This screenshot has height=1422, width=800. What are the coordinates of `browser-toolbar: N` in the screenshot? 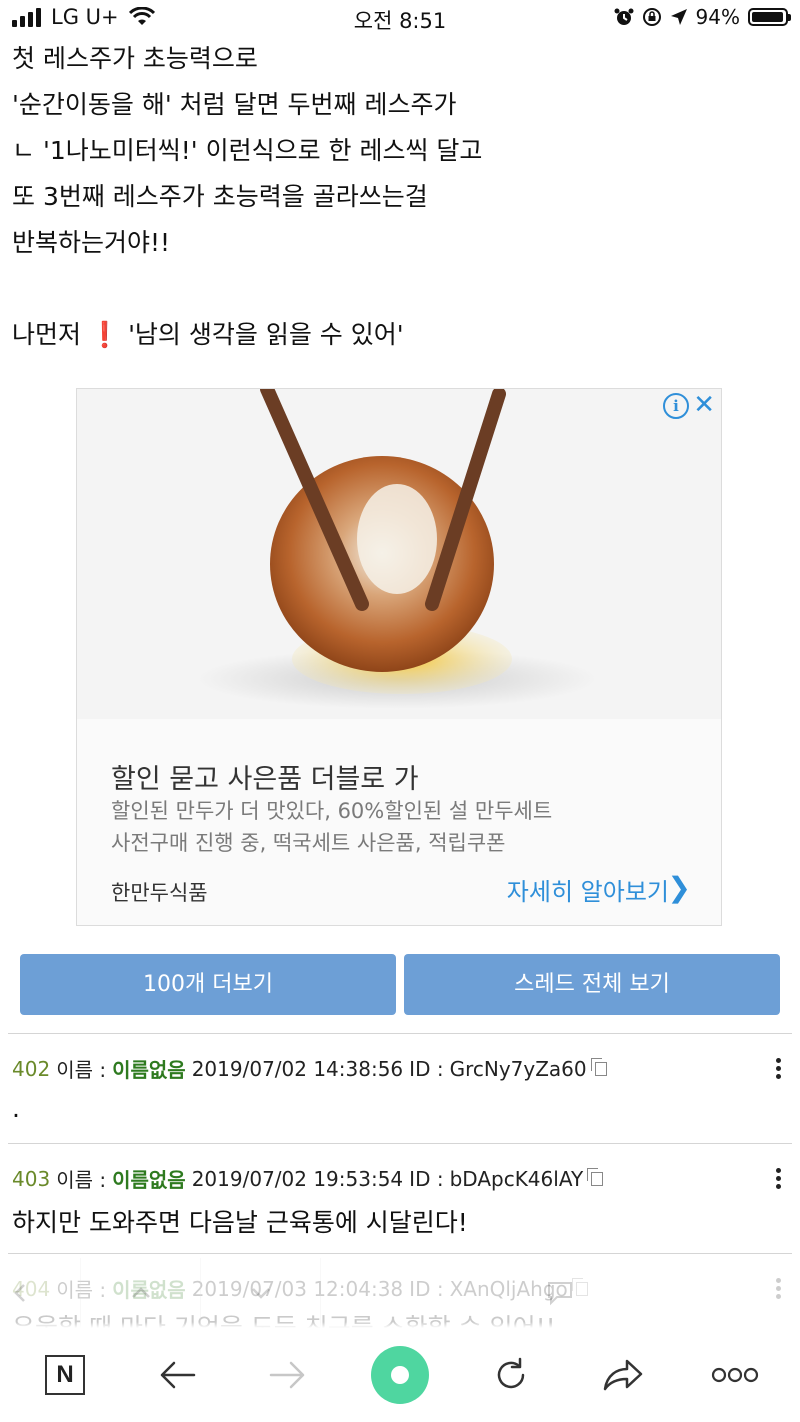 It's located at (400, 1375).